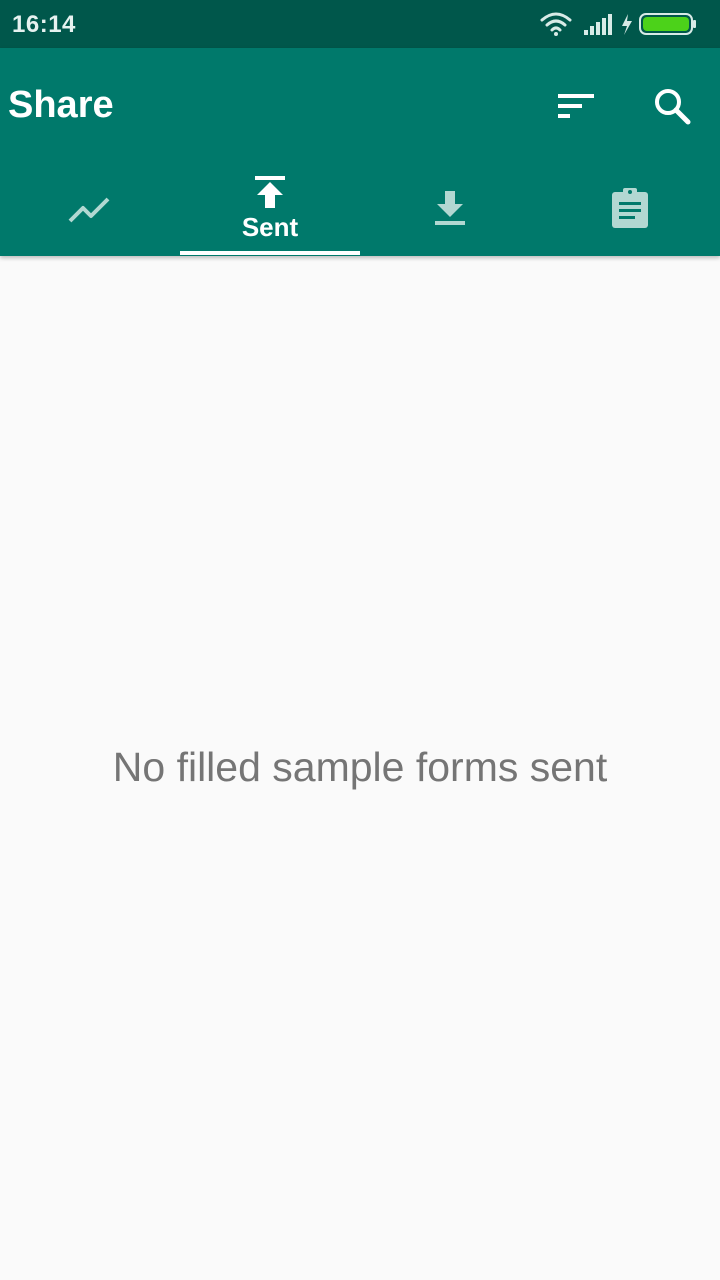  I want to click on battery-icon, so click(667, 24).